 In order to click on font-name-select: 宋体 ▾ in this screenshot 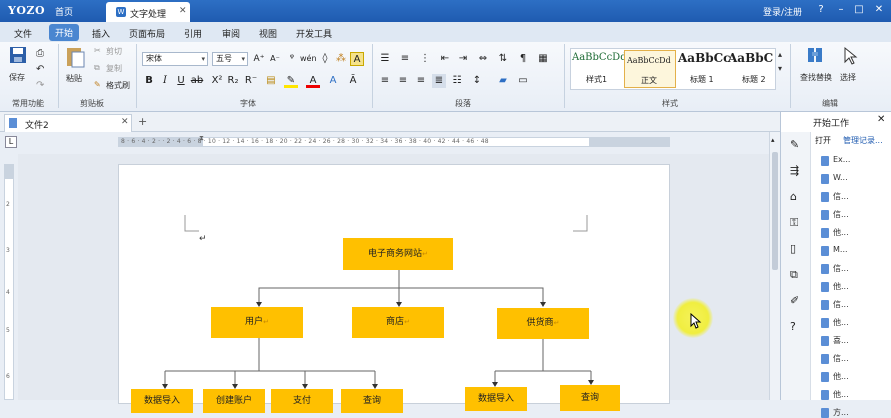, I will do `click(175, 59)`.